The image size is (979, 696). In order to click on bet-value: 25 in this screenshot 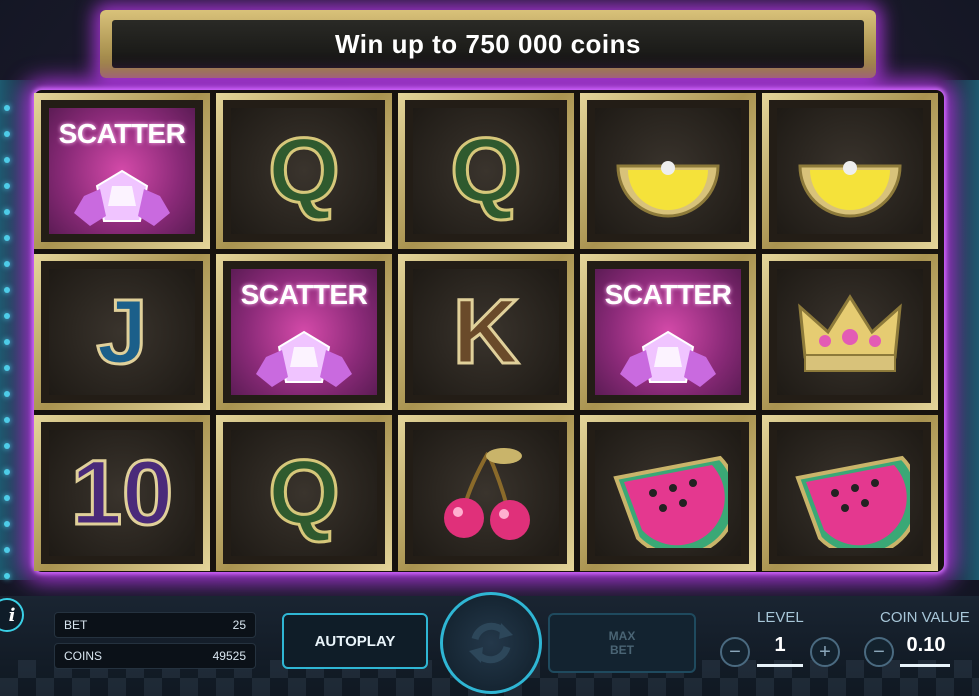, I will do `click(239, 625)`.